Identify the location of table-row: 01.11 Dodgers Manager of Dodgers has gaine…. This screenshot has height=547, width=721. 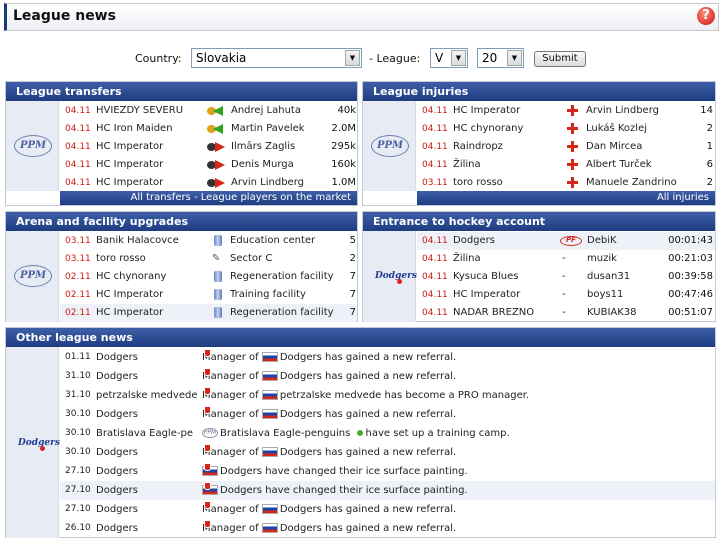
(387, 357).